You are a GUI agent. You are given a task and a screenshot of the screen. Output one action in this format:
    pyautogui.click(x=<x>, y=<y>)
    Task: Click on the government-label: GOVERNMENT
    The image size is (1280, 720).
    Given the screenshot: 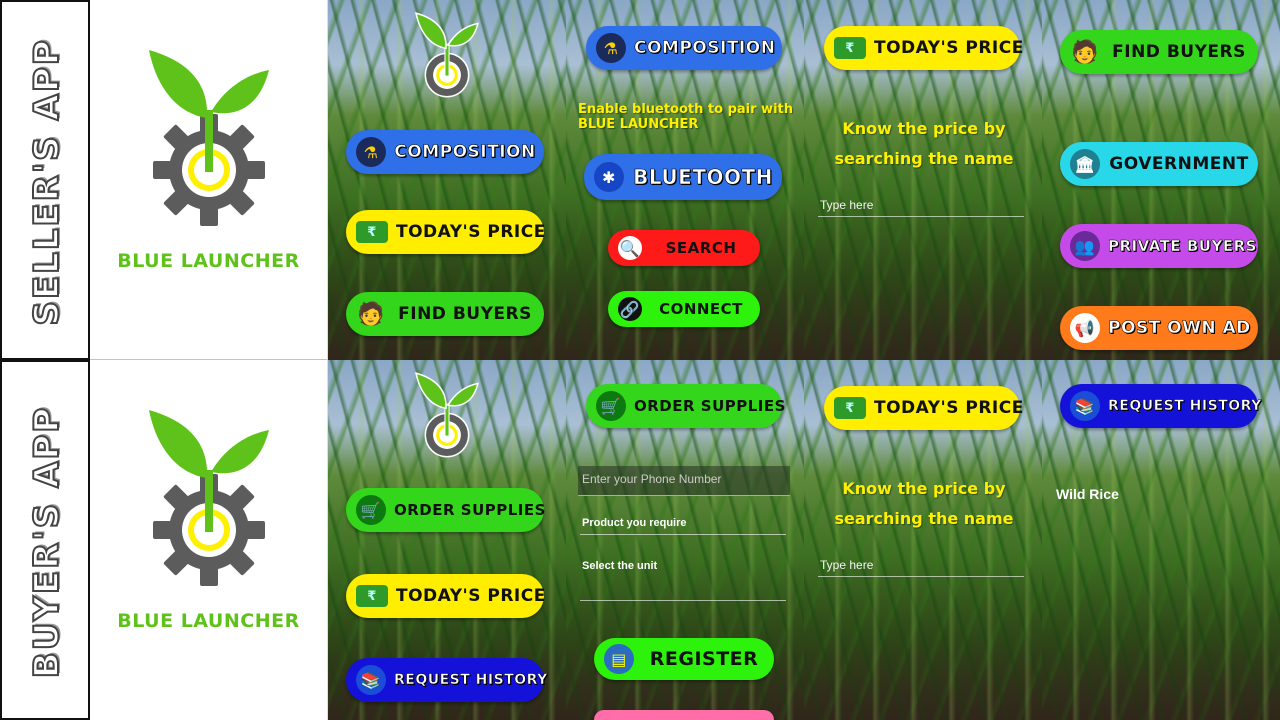 What is the action you would take?
    pyautogui.click(x=1179, y=164)
    